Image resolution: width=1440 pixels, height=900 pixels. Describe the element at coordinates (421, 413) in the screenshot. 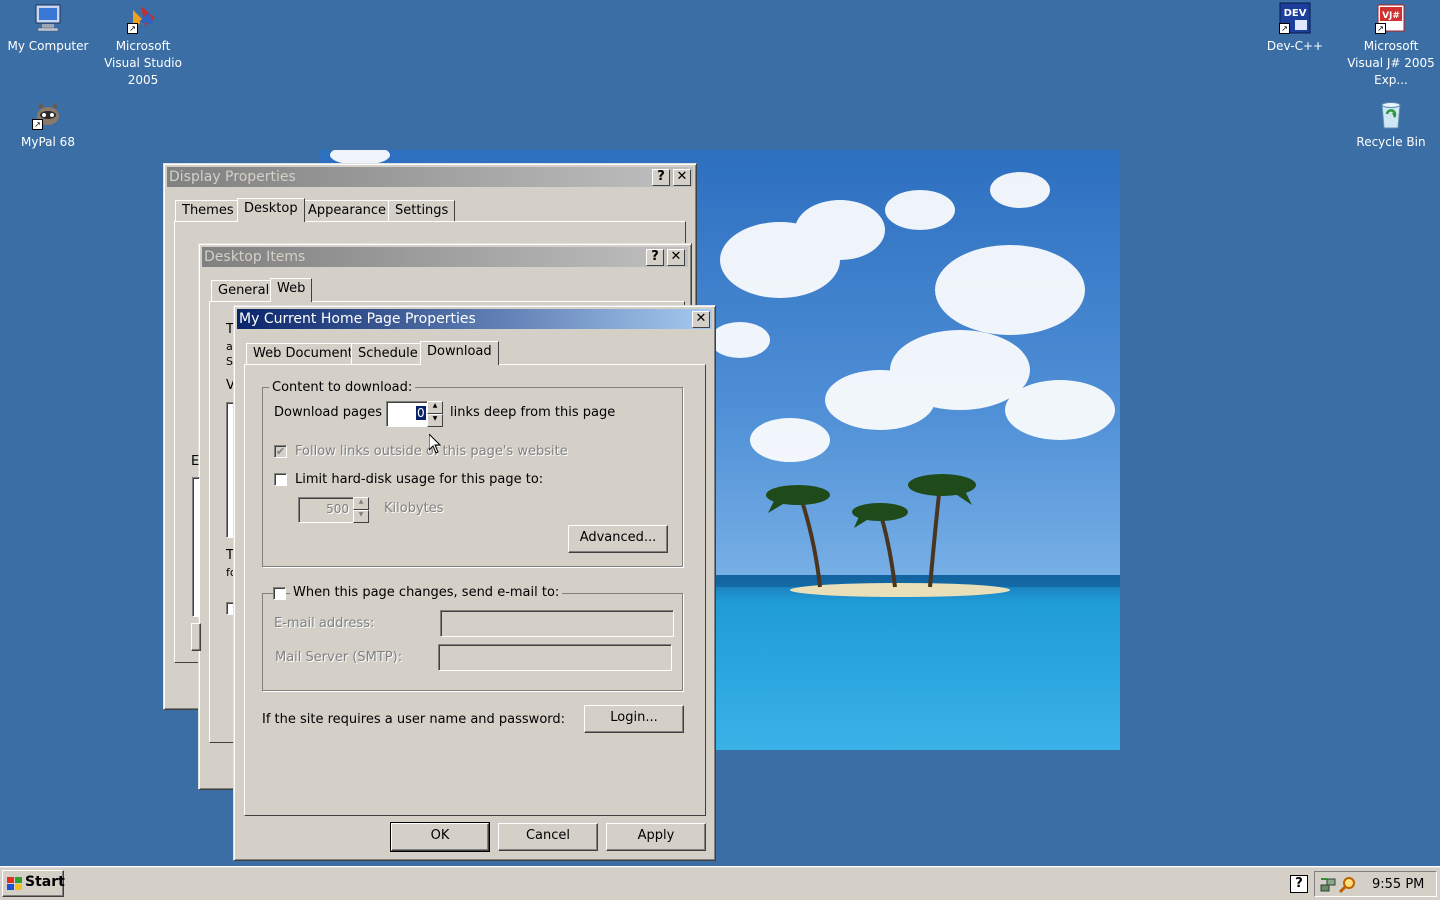

I see `download-depth-value: 0` at that location.